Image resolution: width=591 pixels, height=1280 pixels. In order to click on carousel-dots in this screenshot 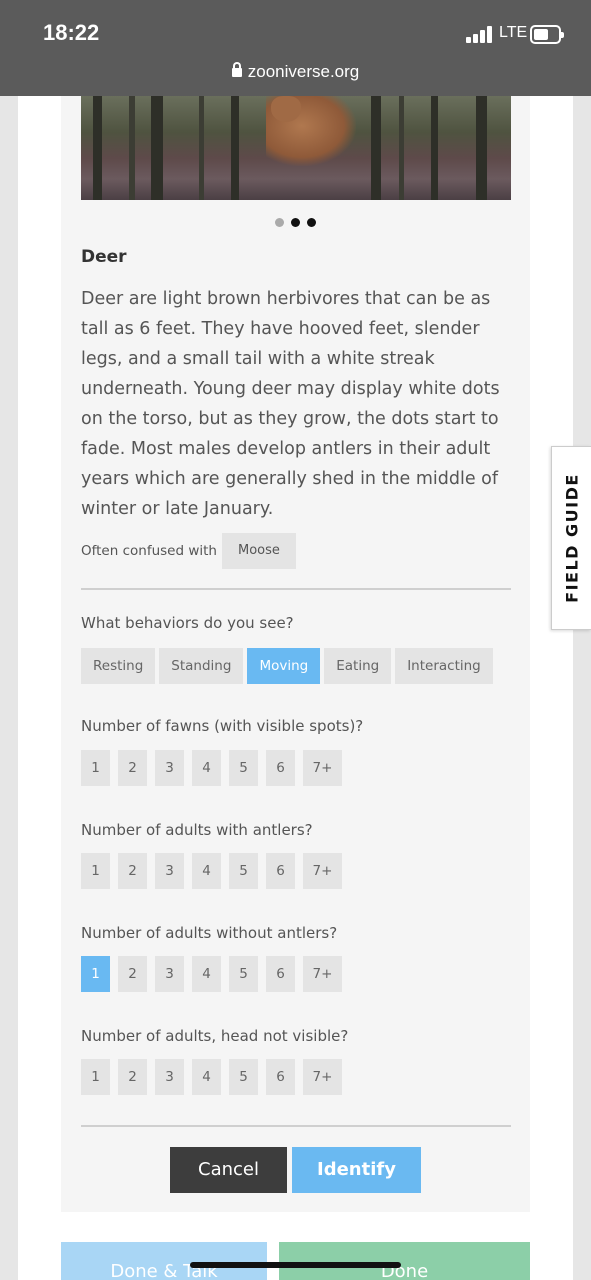, I will do `click(299, 219)`.